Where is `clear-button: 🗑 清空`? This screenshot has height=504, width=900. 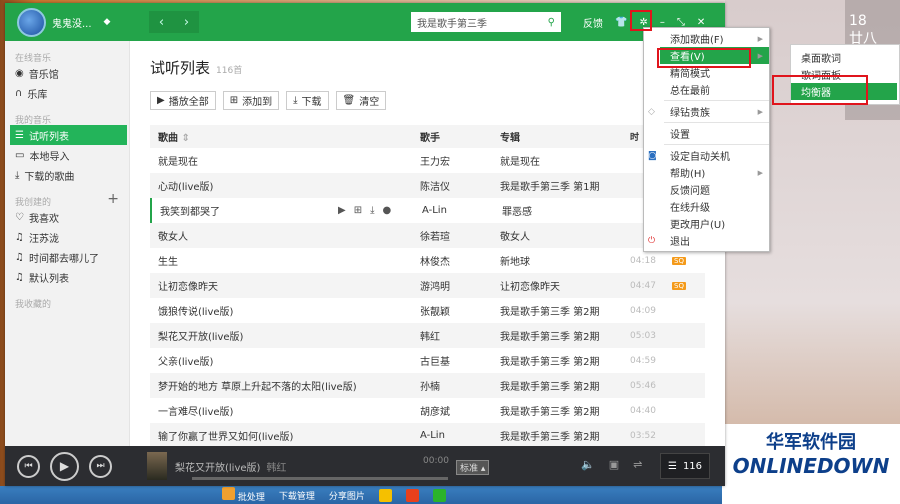 clear-button: 🗑 清空 is located at coordinates (361, 100).